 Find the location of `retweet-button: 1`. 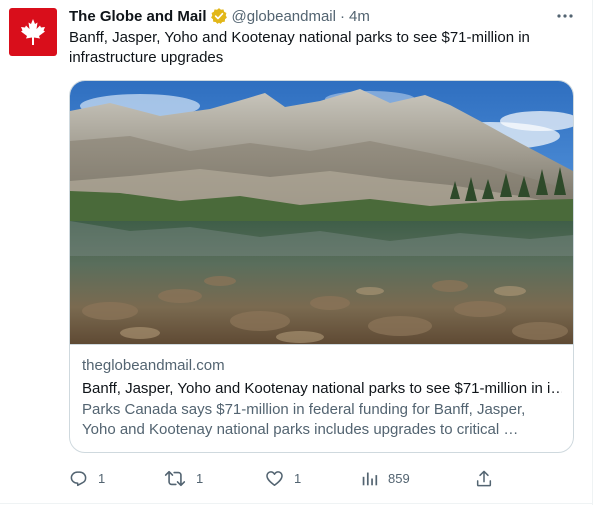

retweet-button: 1 is located at coordinates (183, 478).